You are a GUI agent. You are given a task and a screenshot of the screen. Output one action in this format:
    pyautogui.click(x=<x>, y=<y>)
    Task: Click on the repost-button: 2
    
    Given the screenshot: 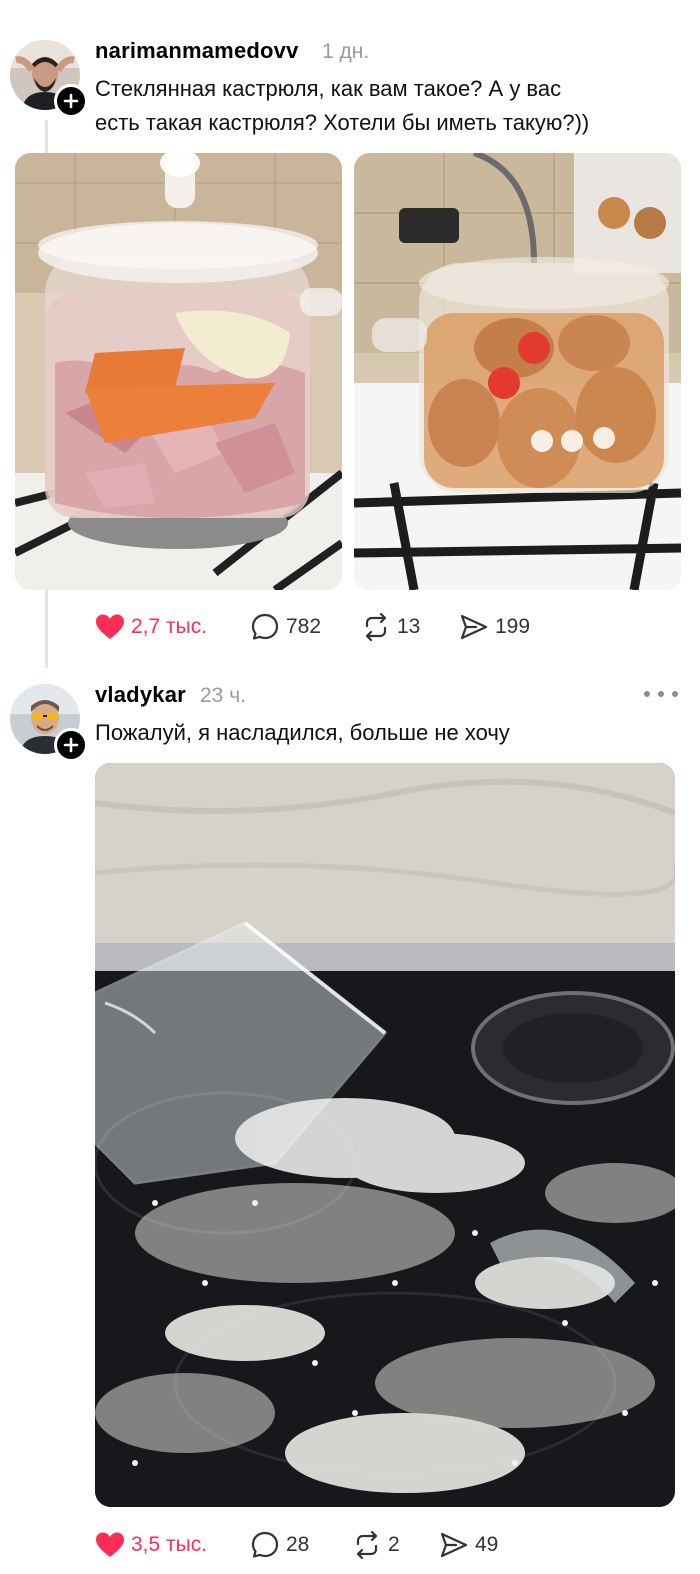 What is the action you would take?
    pyautogui.click(x=376, y=1545)
    